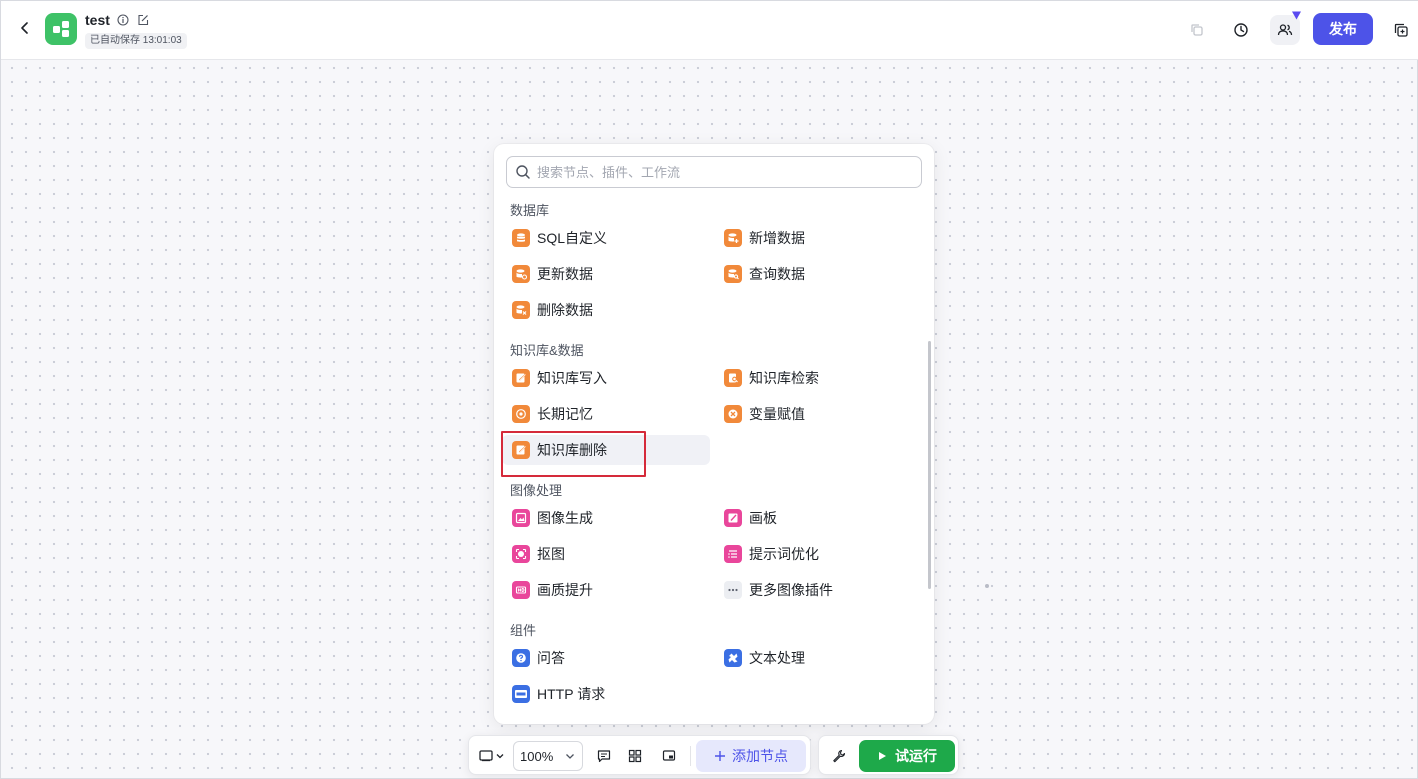 The image size is (1418, 779). I want to click on node-item-knowledge-write: 知识库写入, so click(602, 378).